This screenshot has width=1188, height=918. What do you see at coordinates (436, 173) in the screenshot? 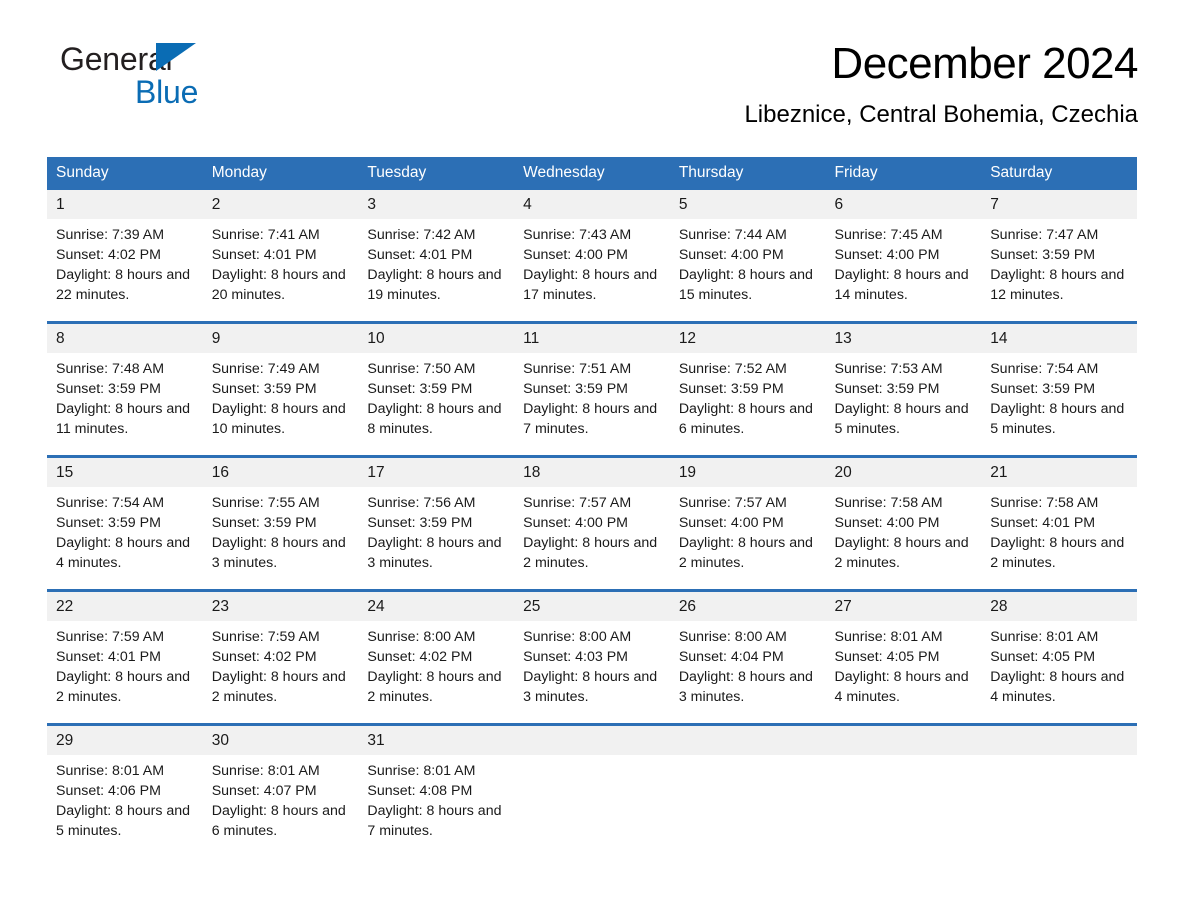
I see `weekday-header-tuesday: Tuesday` at bounding box center [436, 173].